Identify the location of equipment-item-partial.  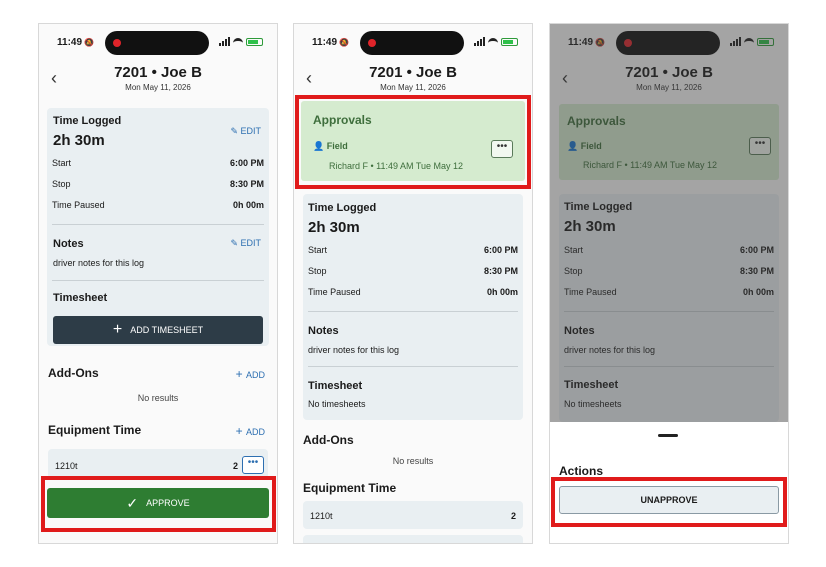
(413, 539).